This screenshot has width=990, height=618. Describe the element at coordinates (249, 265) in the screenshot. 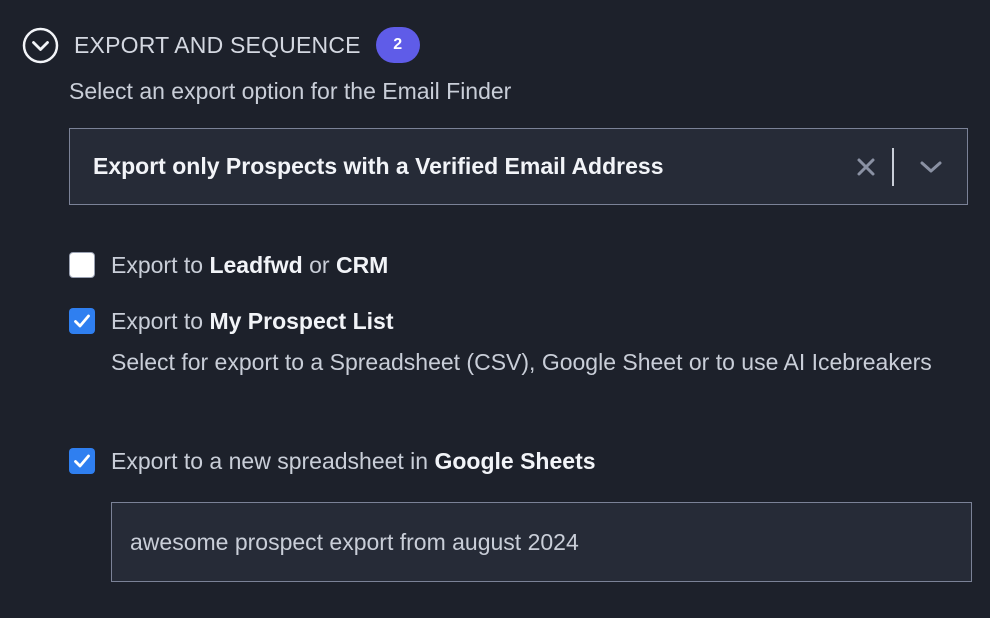

I see `export-crm-label: Export to Leadfwd or CRM` at that location.